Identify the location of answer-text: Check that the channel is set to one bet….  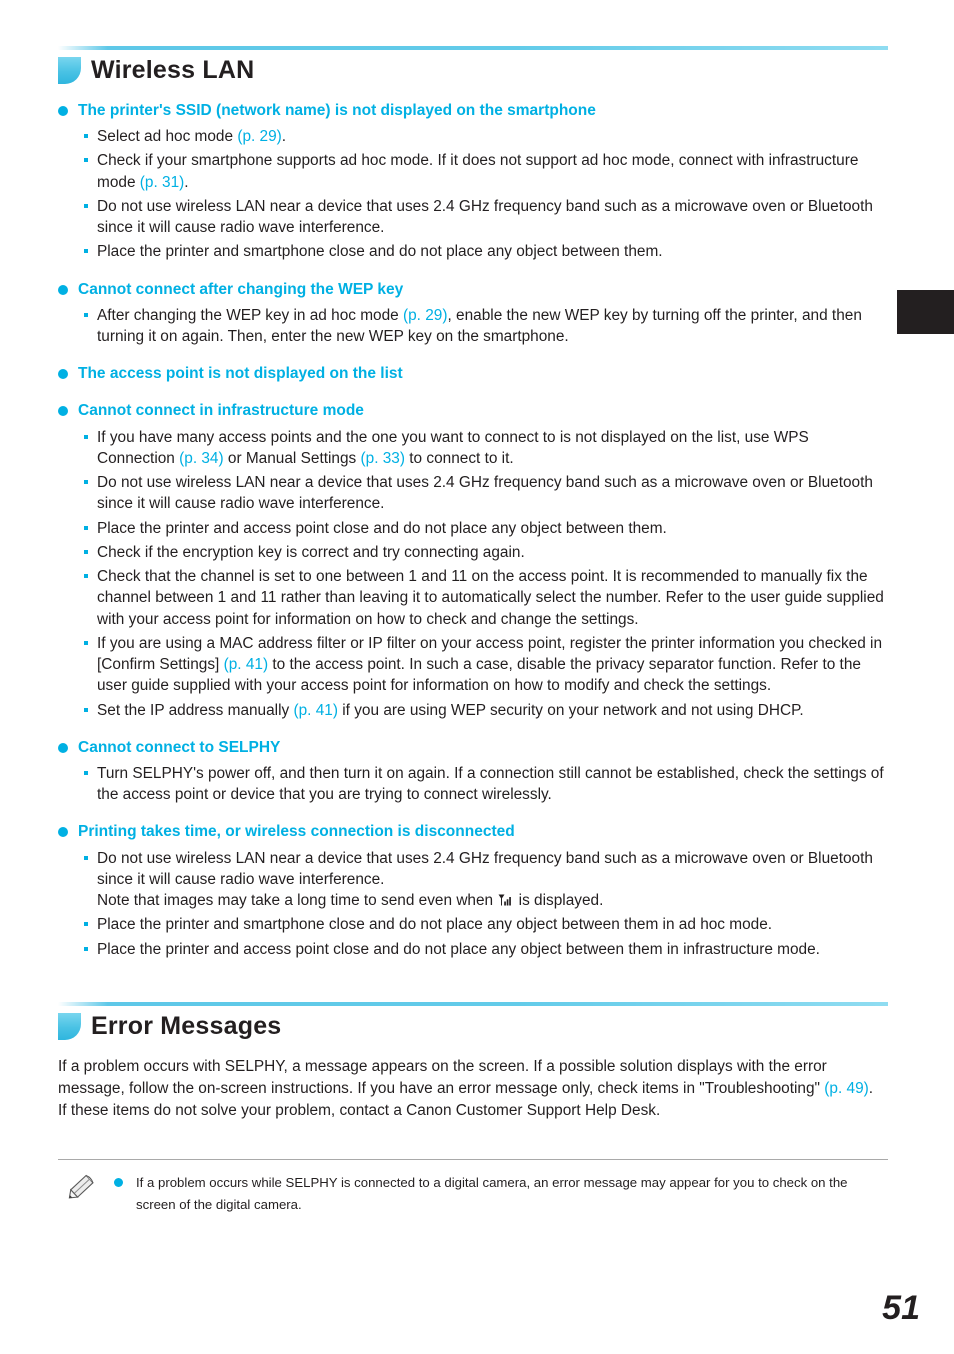
(490, 598).